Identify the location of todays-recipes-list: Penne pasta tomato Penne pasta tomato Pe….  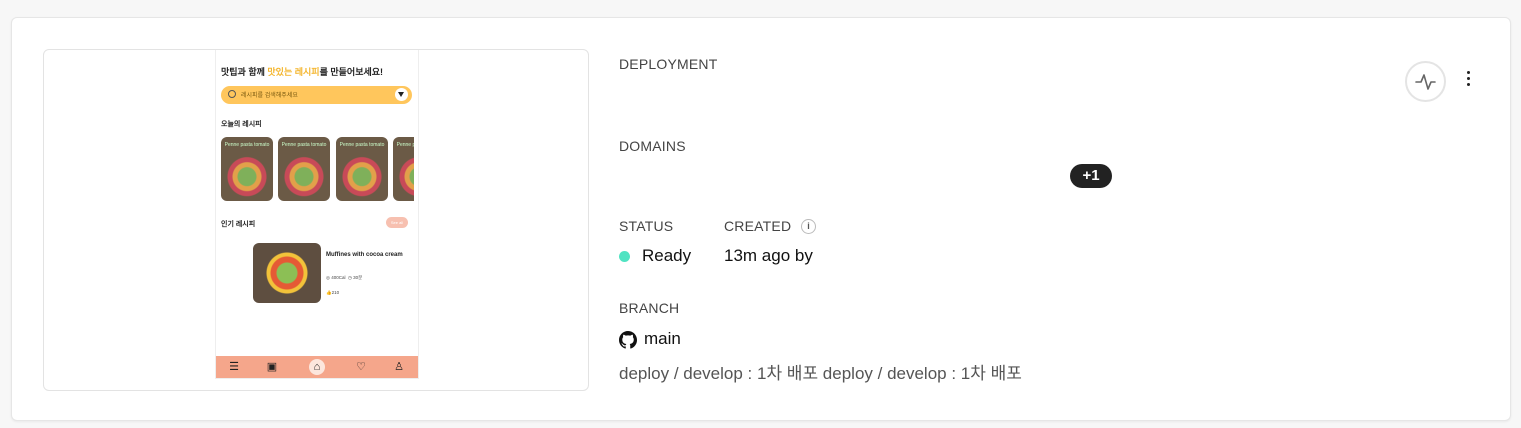
(317, 169).